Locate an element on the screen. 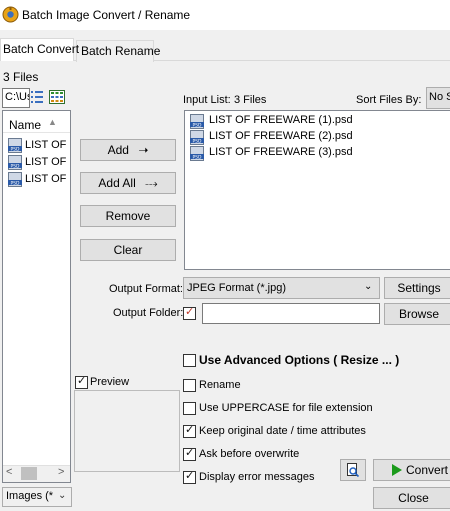 The height and width of the screenshot is (511, 450). tab-batch-convert: Batch Convert is located at coordinates (39, 49).